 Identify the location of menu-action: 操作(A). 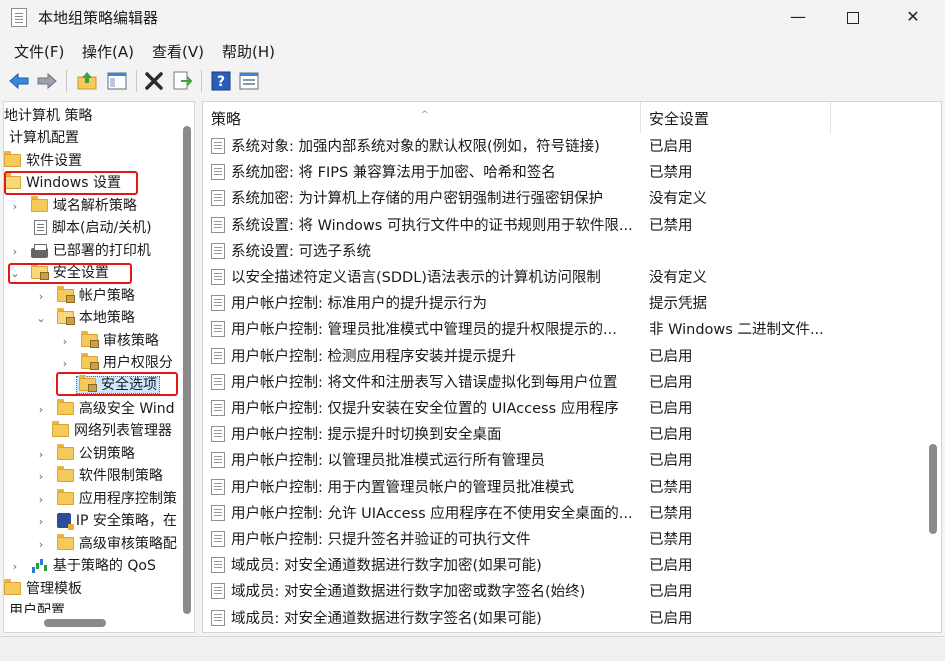
(108, 51).